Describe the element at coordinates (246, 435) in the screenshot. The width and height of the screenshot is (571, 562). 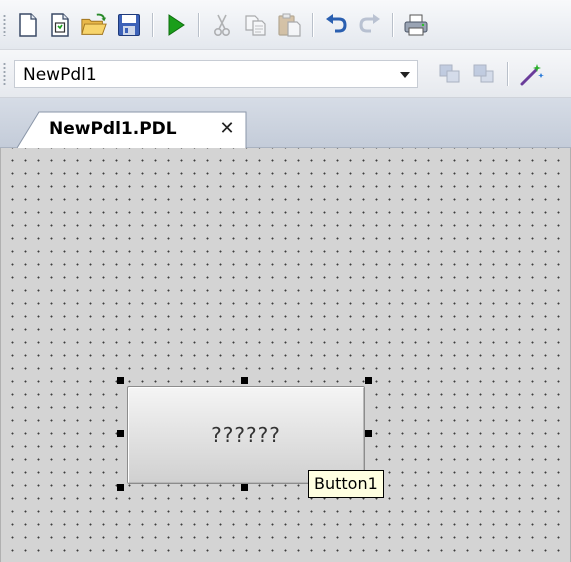
I see `design-button-text: ??????` at that location.